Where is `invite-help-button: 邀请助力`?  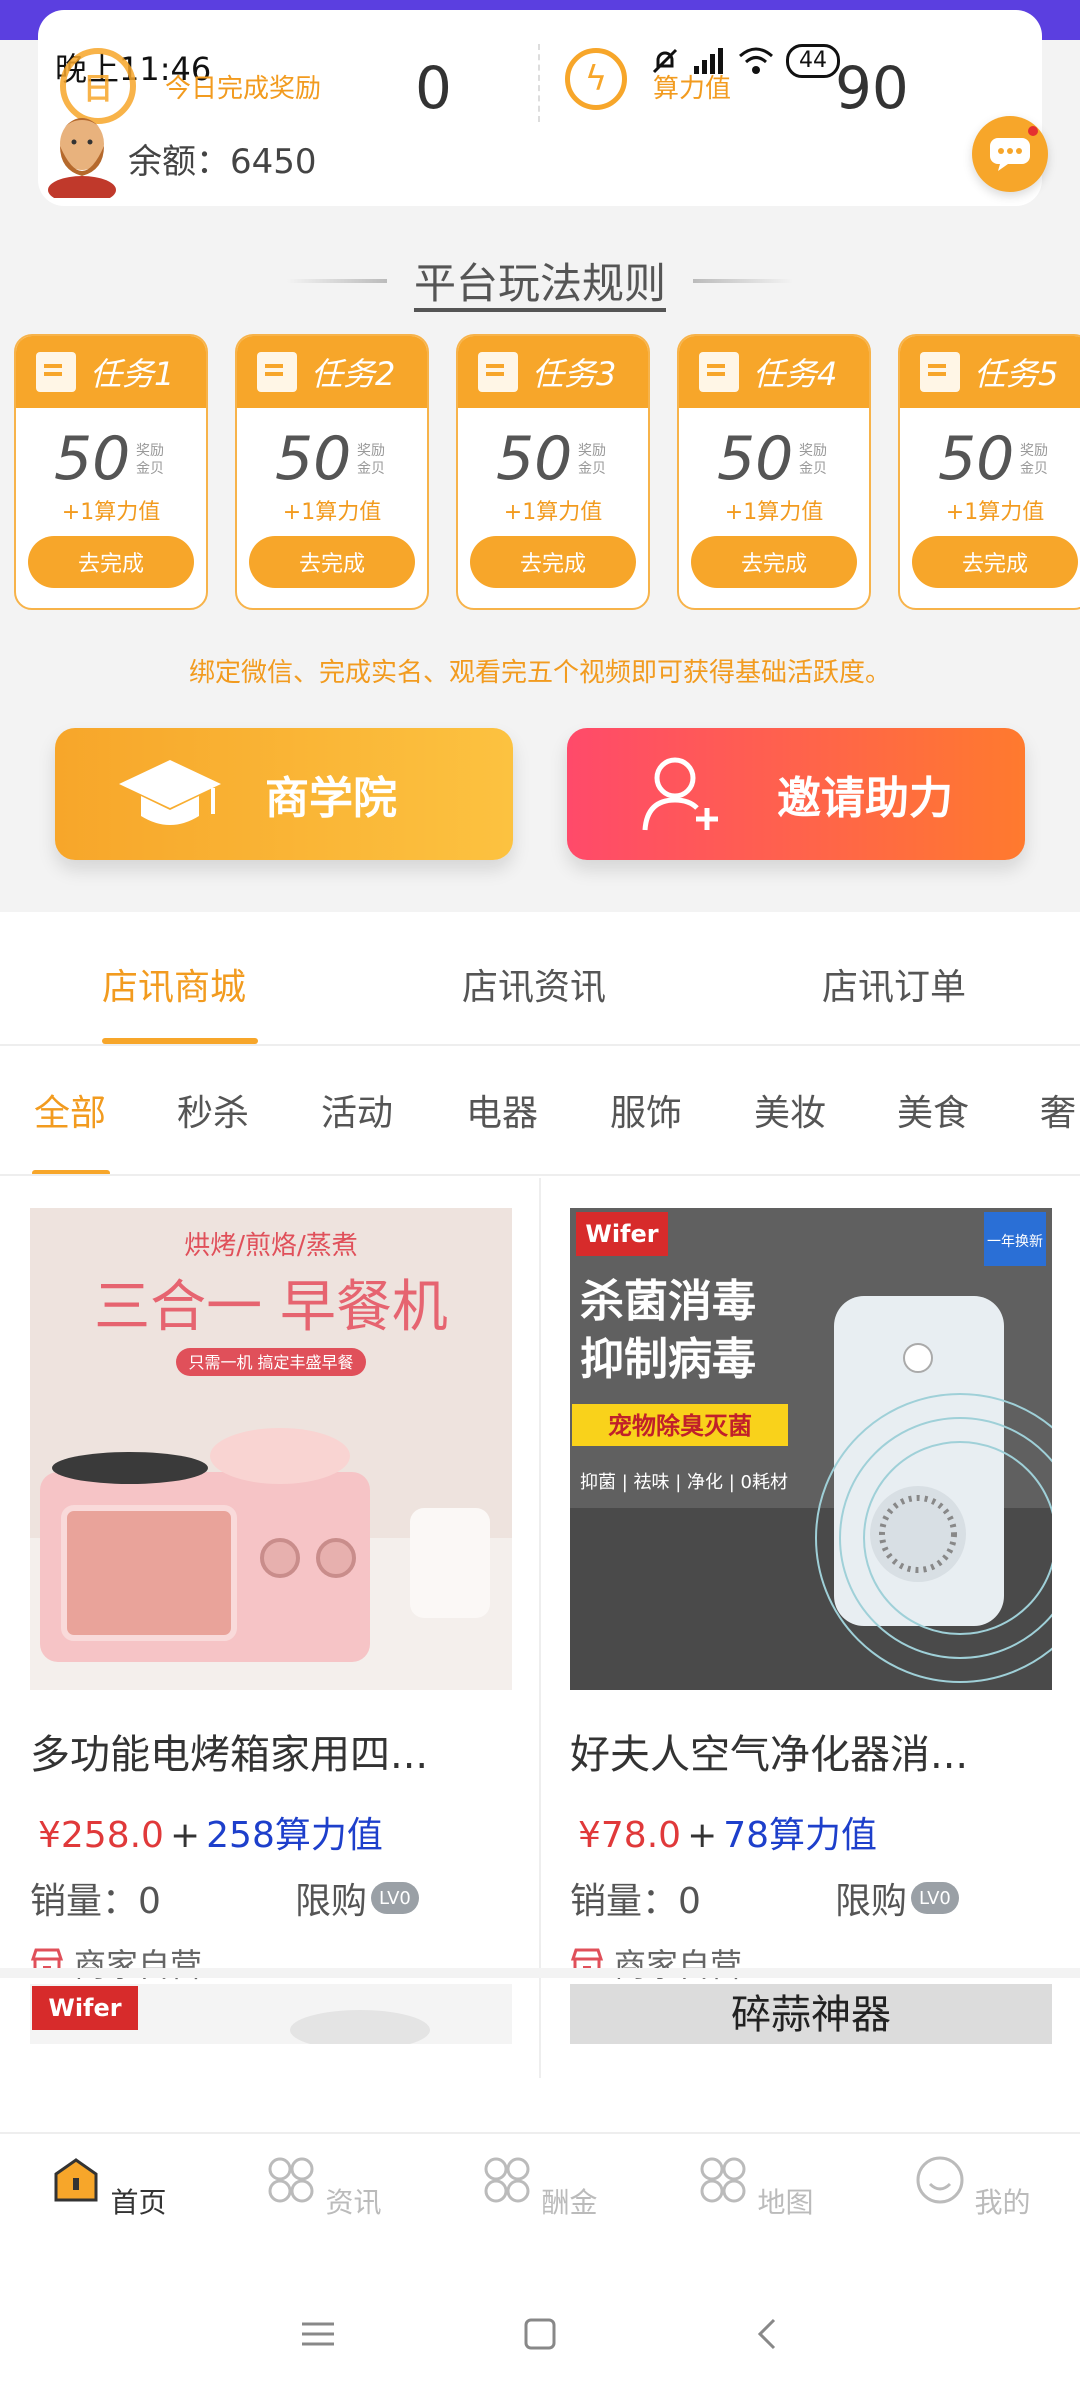 invite-help-button: 邀请助力 is located at coordinates (796, 794).